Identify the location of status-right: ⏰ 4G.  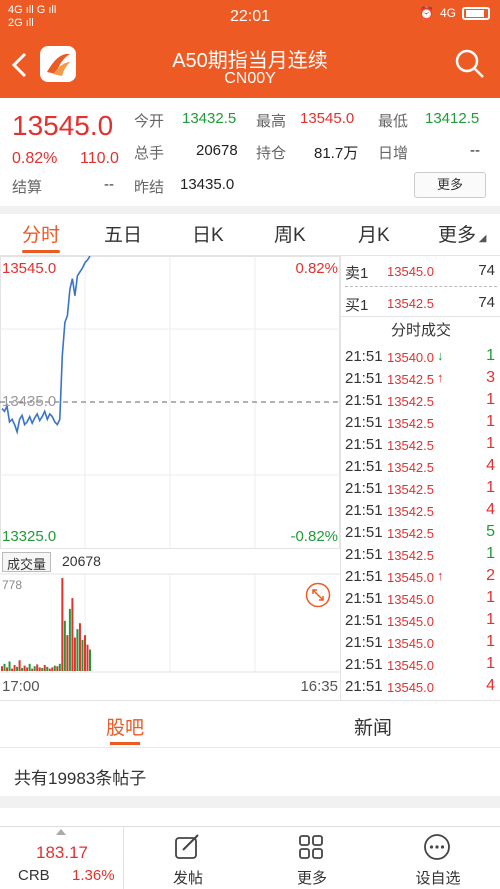
(454, 13).